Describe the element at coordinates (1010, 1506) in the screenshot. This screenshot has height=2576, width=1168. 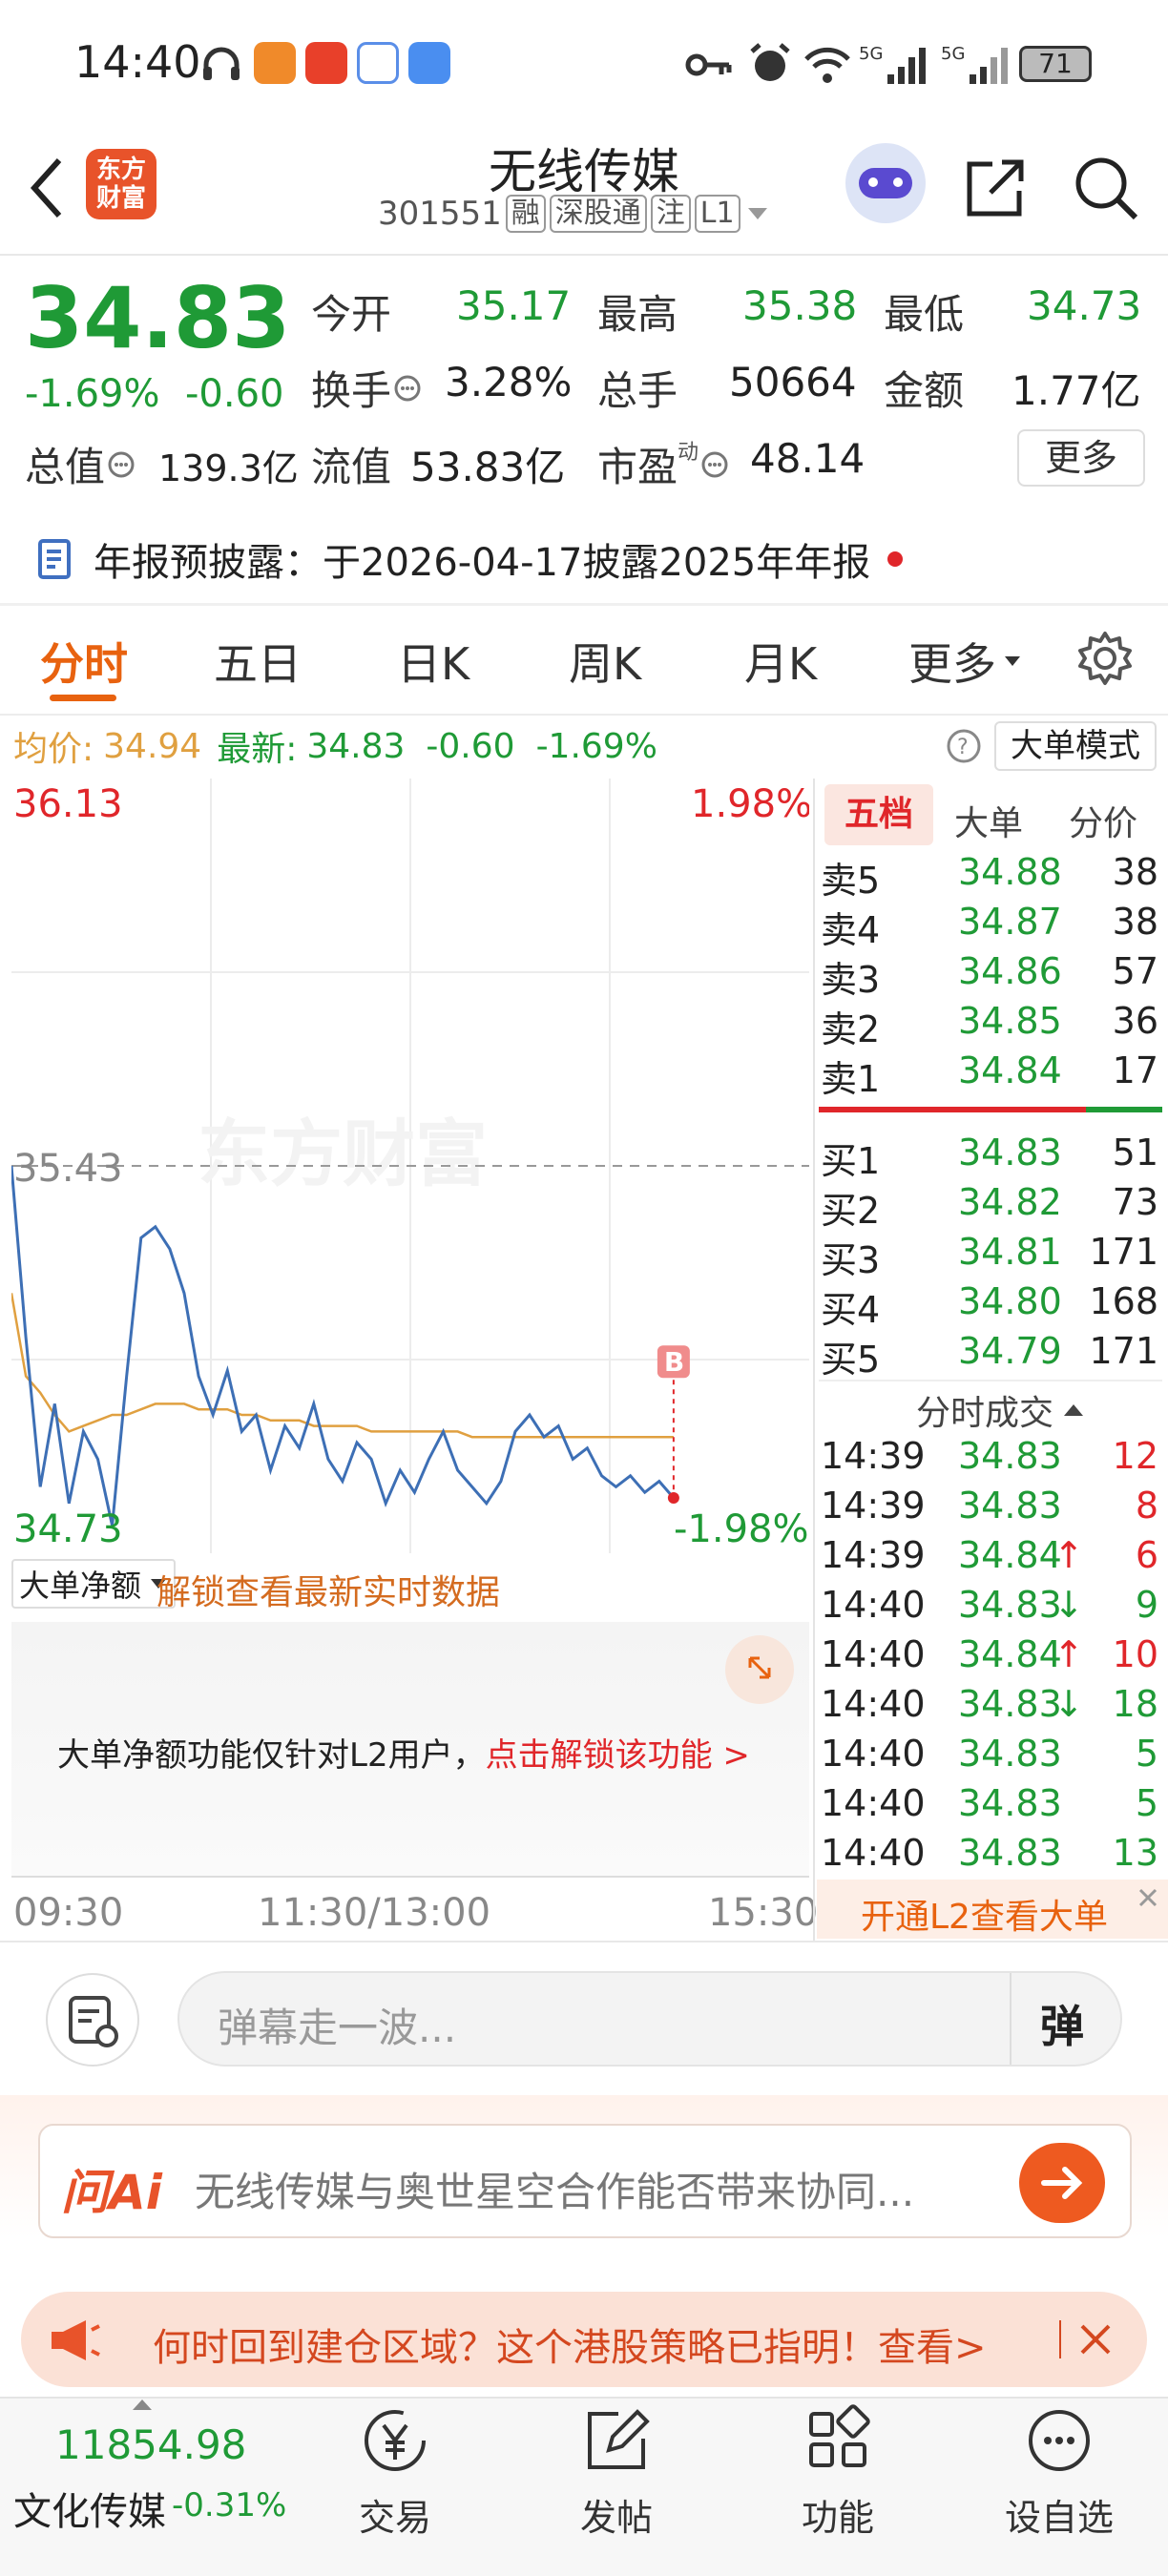
I see `trade-price: 34.83` at that location.